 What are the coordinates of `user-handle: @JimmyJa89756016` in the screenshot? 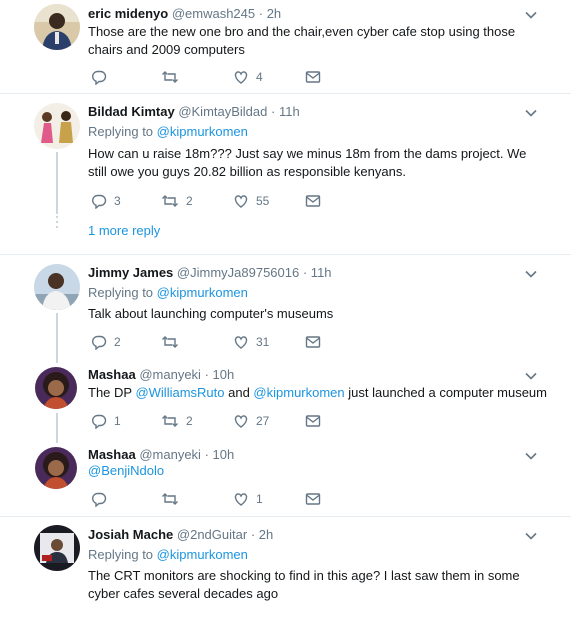 It's located at (238, 272).